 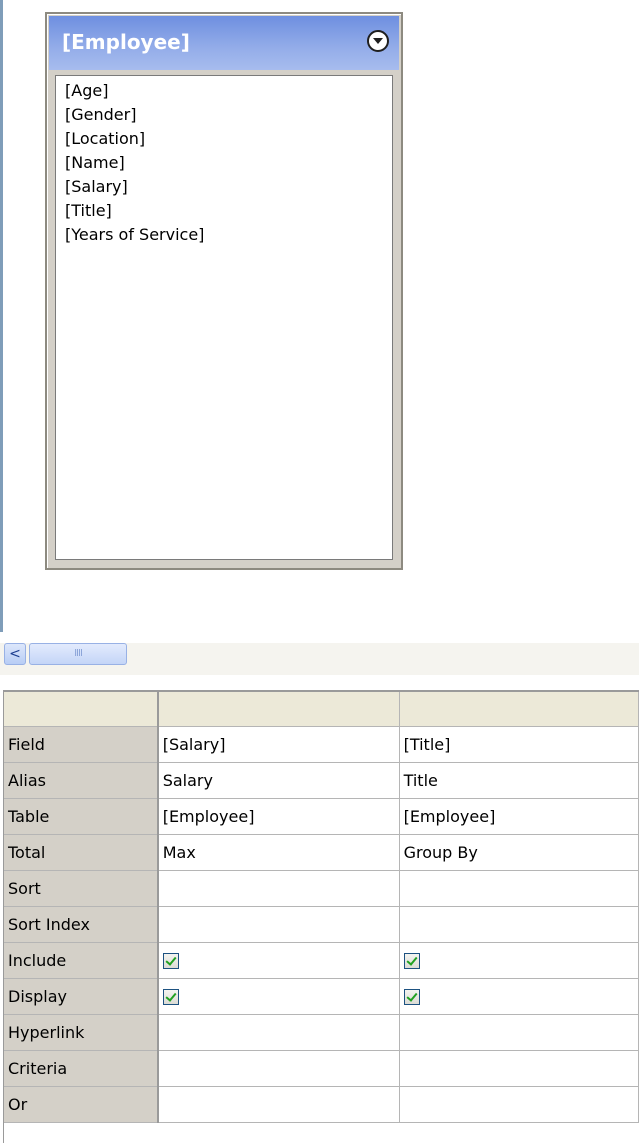 I want to click on scroll-thumb: IIII, so click(x=78, y=654).